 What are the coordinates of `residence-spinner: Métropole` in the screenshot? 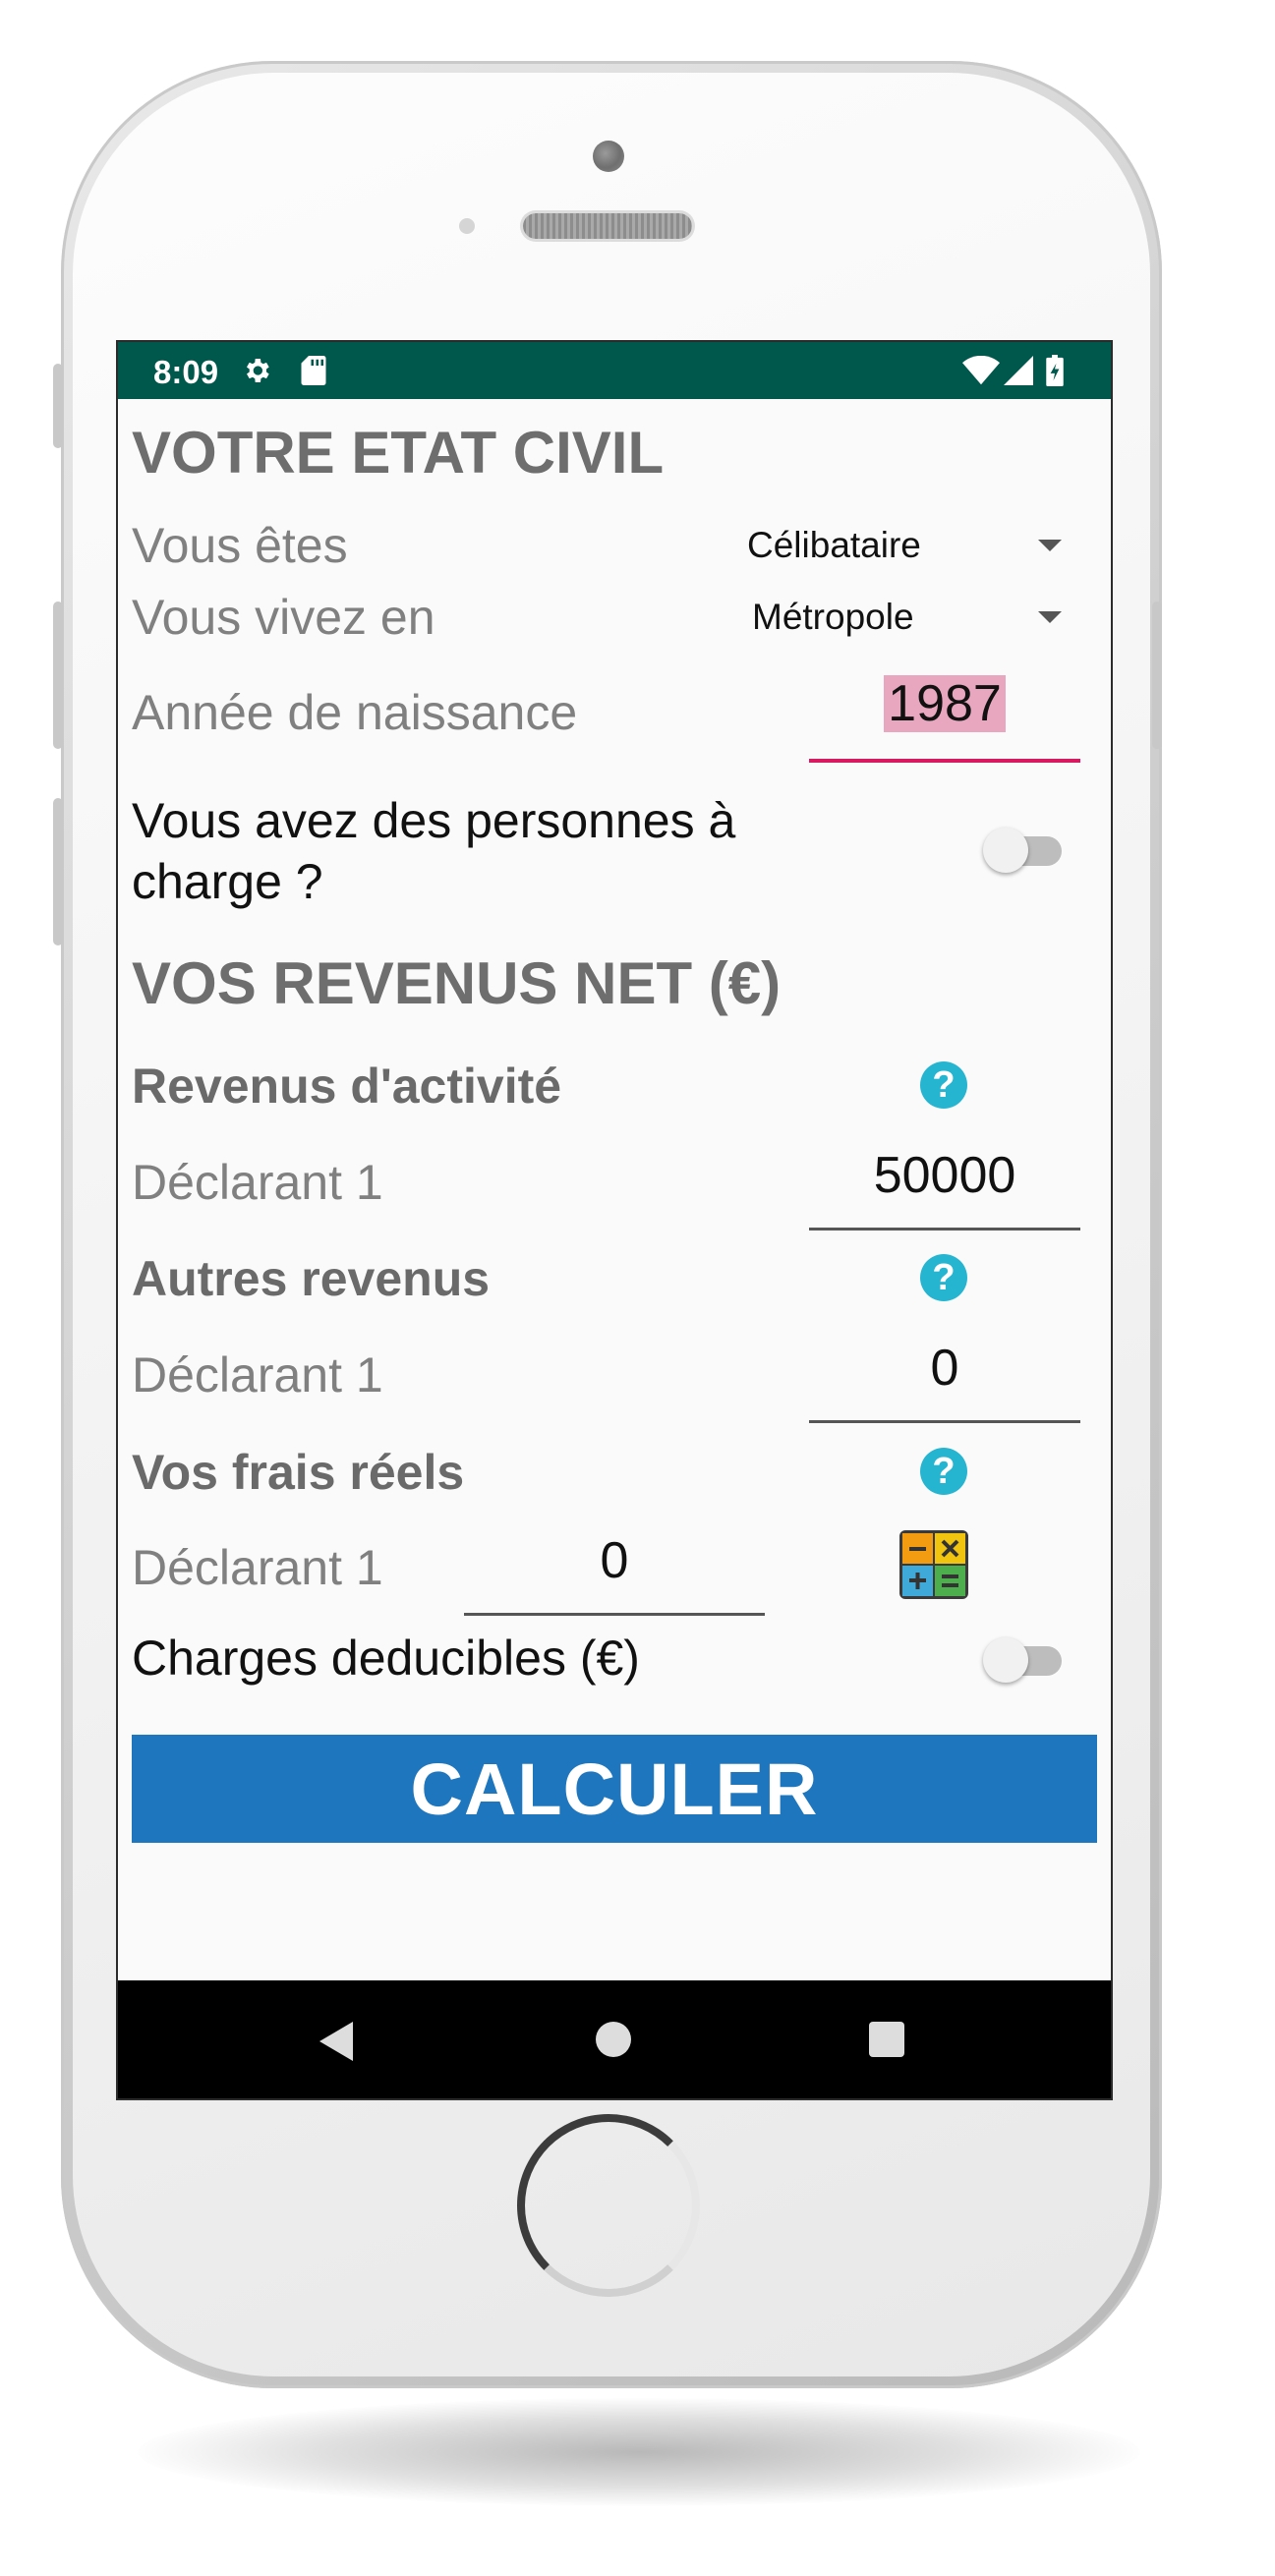 It's located at (907, 617).